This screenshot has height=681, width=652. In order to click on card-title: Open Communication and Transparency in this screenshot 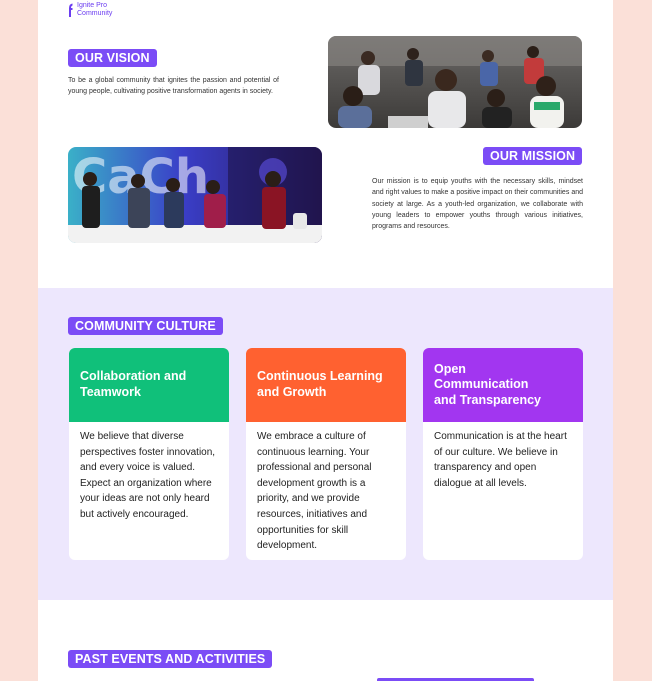, I will do `click(503, 385)`.